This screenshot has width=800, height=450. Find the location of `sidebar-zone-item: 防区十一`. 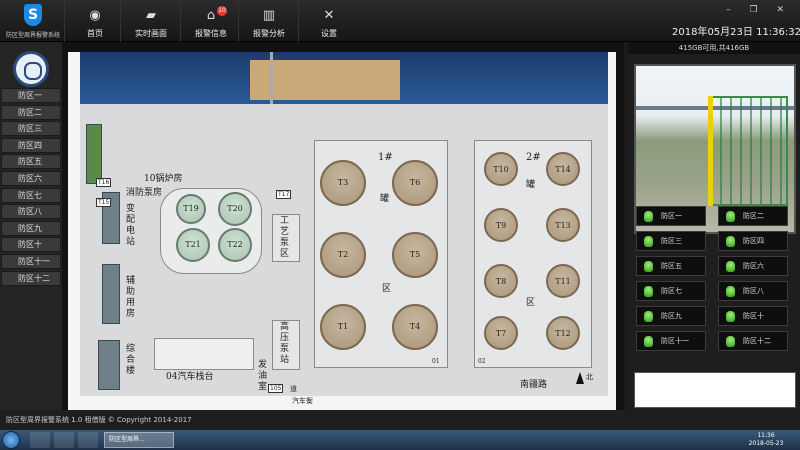

sidebar-zone-item: 防区十一 is located at coordinates (31, 261).